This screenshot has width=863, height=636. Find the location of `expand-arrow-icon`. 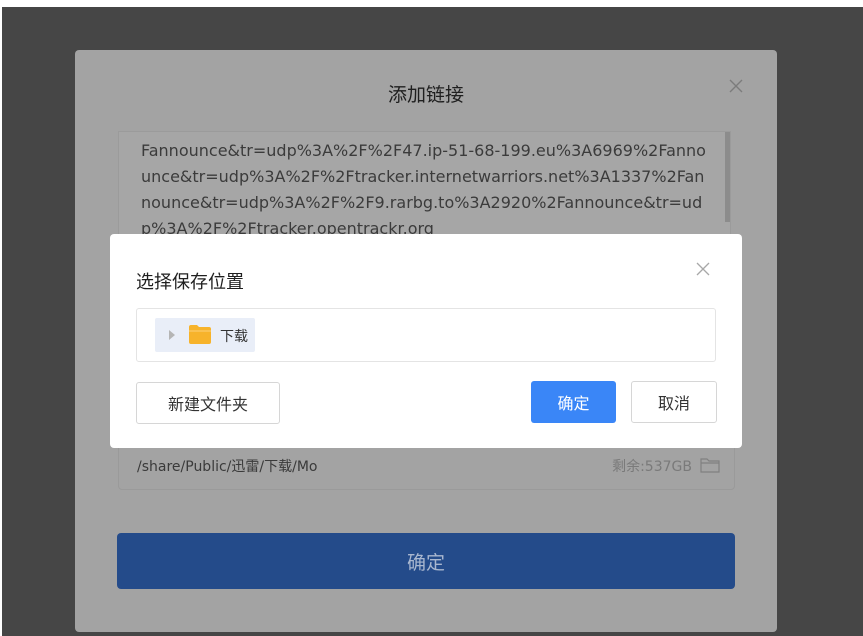

expand-arrow-icon is located at coordinates (172, 335).